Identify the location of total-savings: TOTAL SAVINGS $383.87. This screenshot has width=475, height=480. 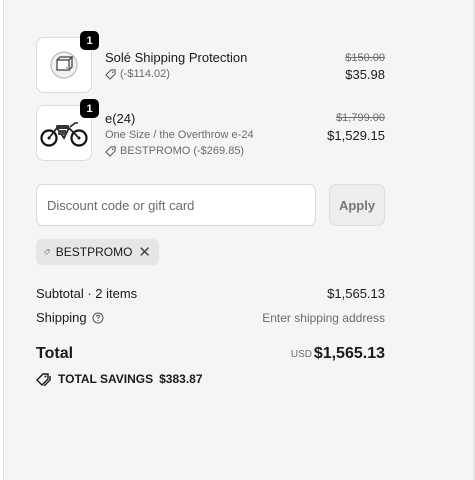
(119, 379).